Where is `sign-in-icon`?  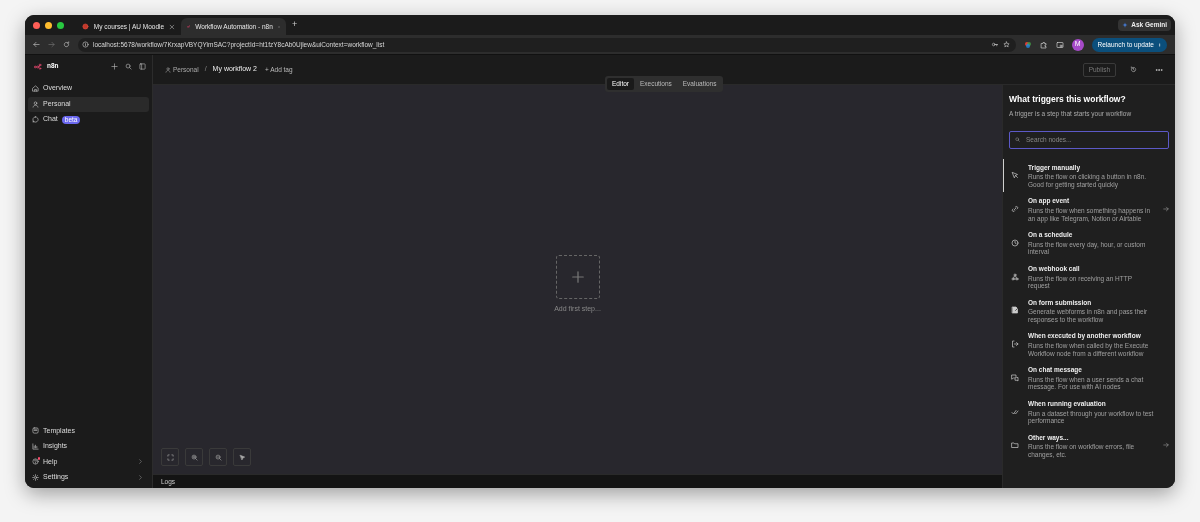 sign-in-icon is located at coordinates (1015, 344).